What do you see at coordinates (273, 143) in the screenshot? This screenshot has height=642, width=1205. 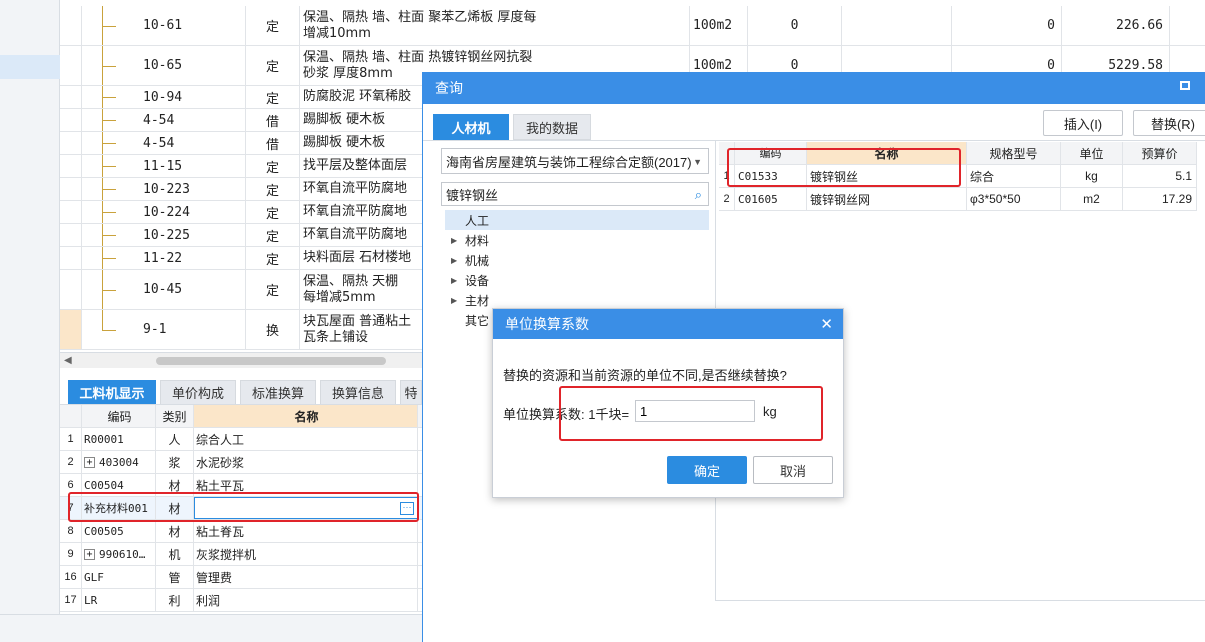 I see `quota-type: 借` at bounding box center [273, 143].